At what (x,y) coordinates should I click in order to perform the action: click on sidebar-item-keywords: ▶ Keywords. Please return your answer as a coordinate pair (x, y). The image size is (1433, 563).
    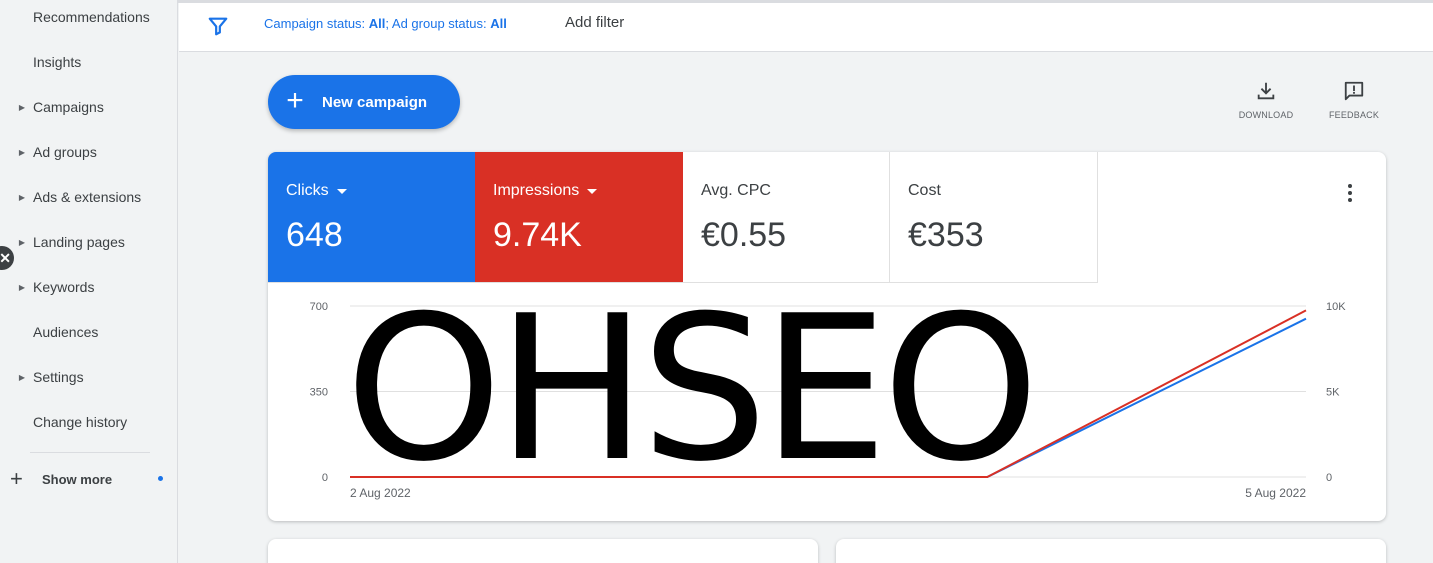
    Looking at the image, I should click on (88, 287).